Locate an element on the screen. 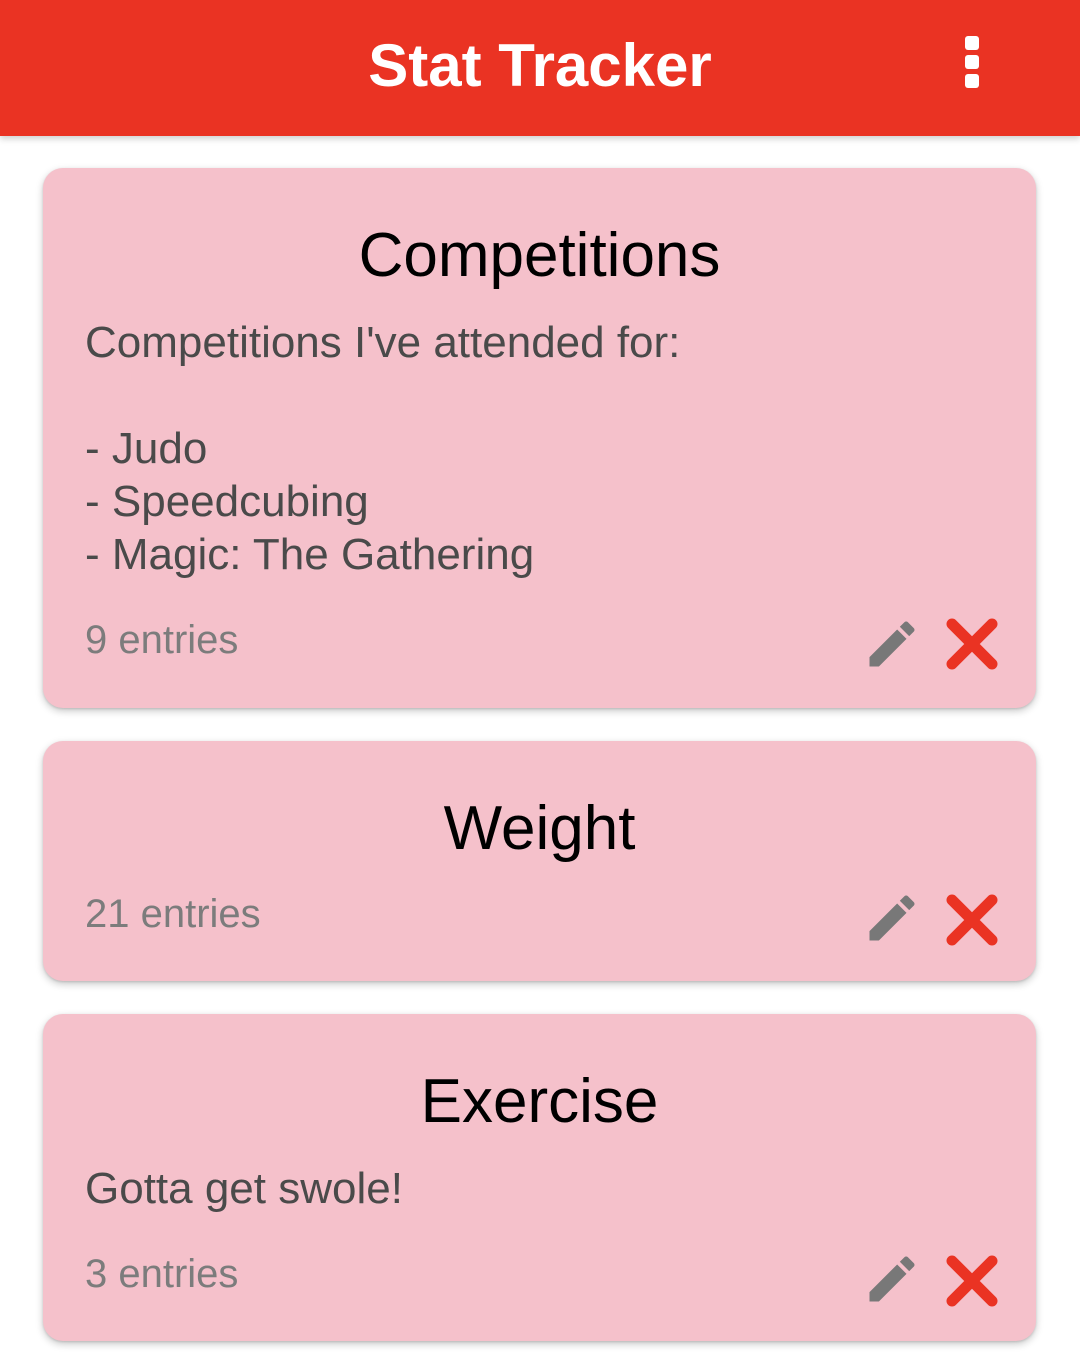 Image resolution: width=1080 pixels, height=1368 pixels. entries-count: 9 entries is located at coordinates (162, 640).